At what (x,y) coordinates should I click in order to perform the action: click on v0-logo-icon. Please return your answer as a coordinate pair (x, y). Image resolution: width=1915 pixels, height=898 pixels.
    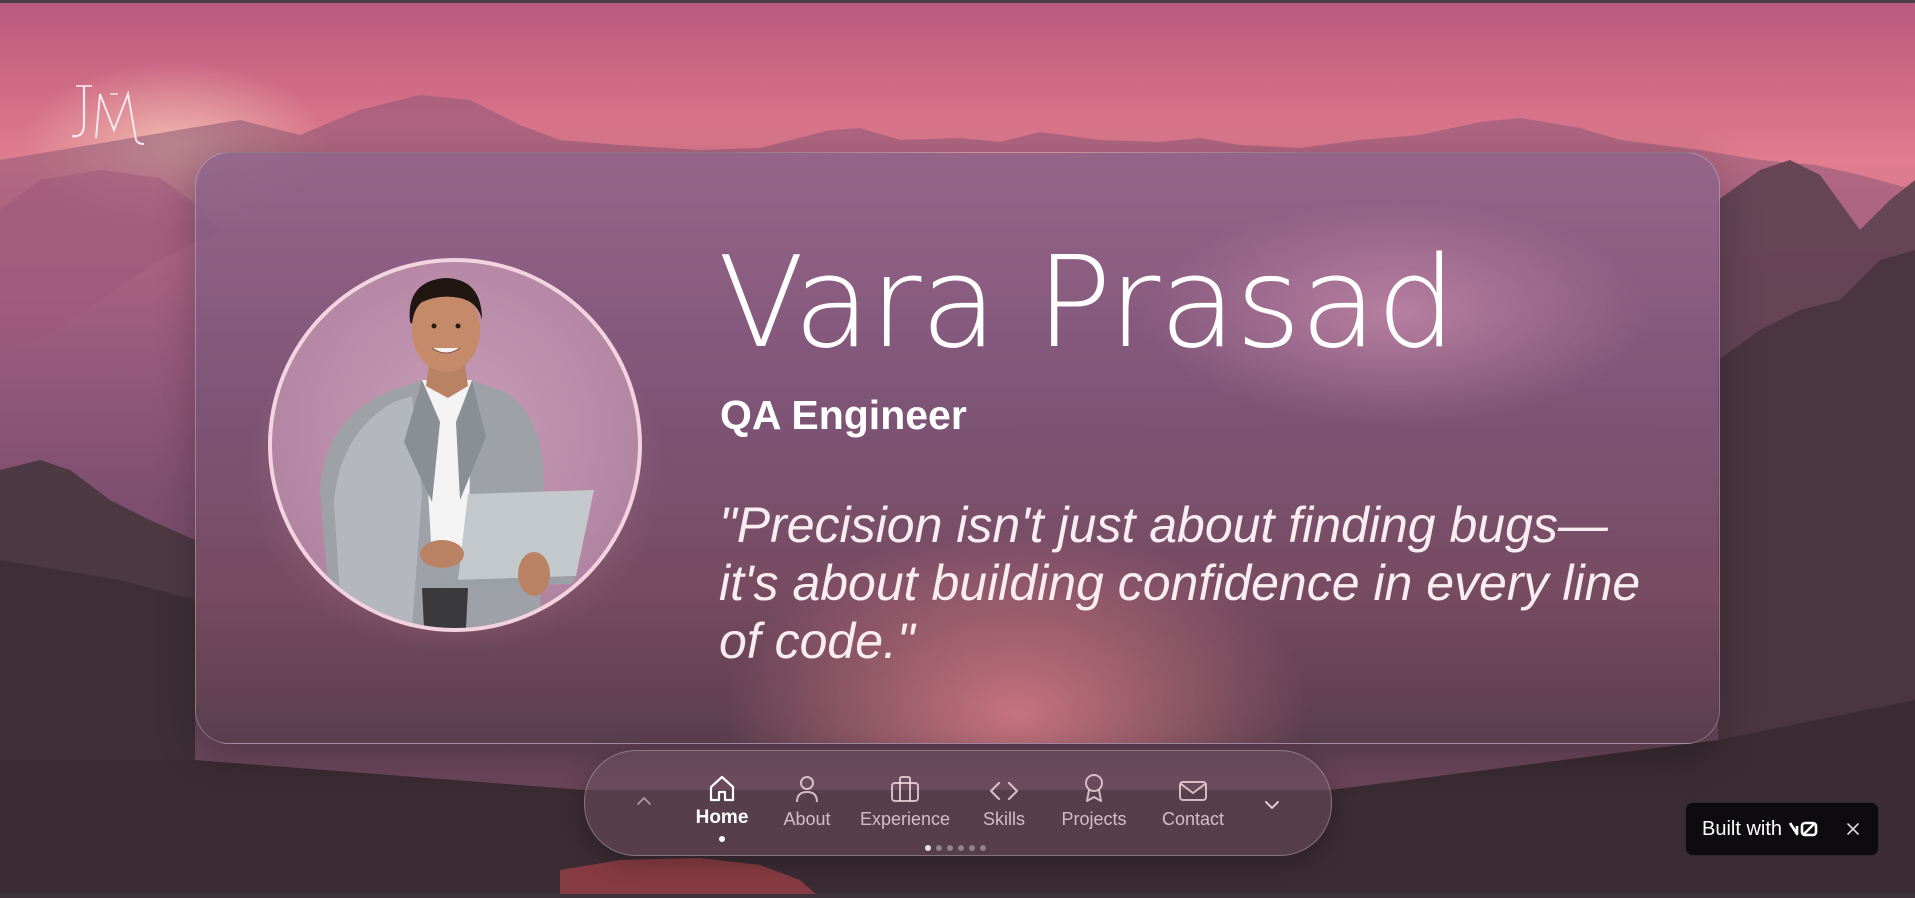
    Looking at the image, I should click on (1804, 829).